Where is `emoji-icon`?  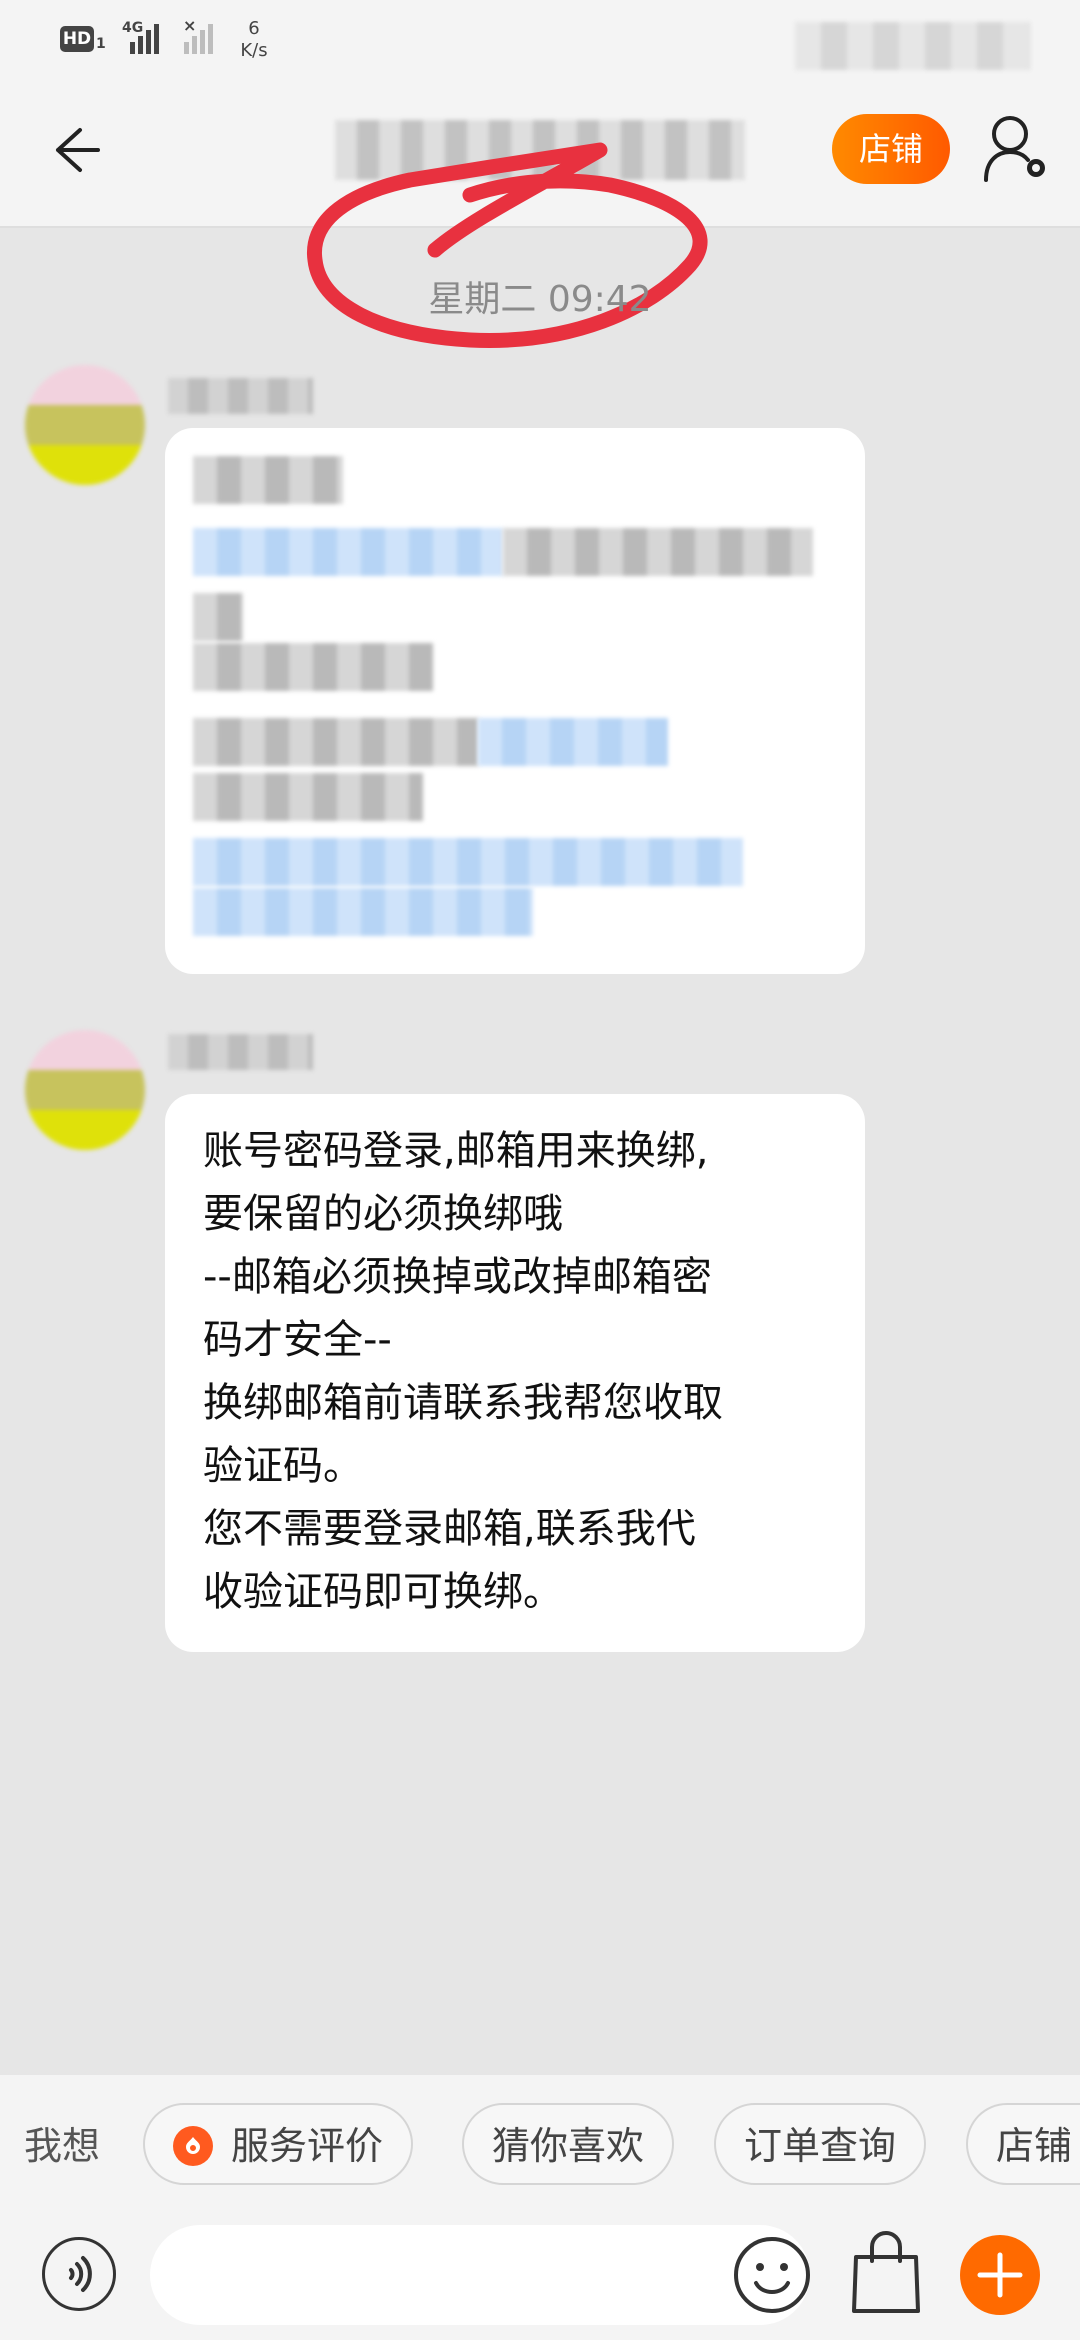 emoji-icon is located at coordinates (772, 2275).